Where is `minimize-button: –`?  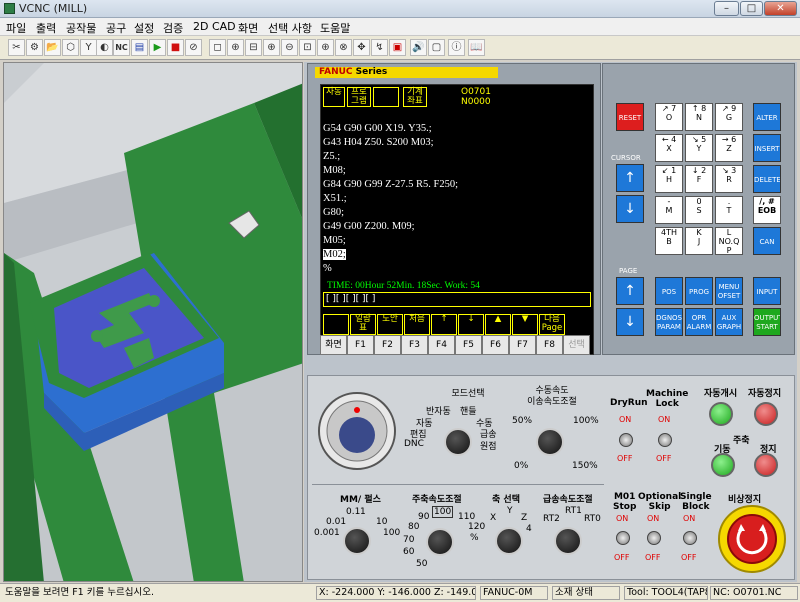 minimize-button: – is located at coordinates (726, 8).